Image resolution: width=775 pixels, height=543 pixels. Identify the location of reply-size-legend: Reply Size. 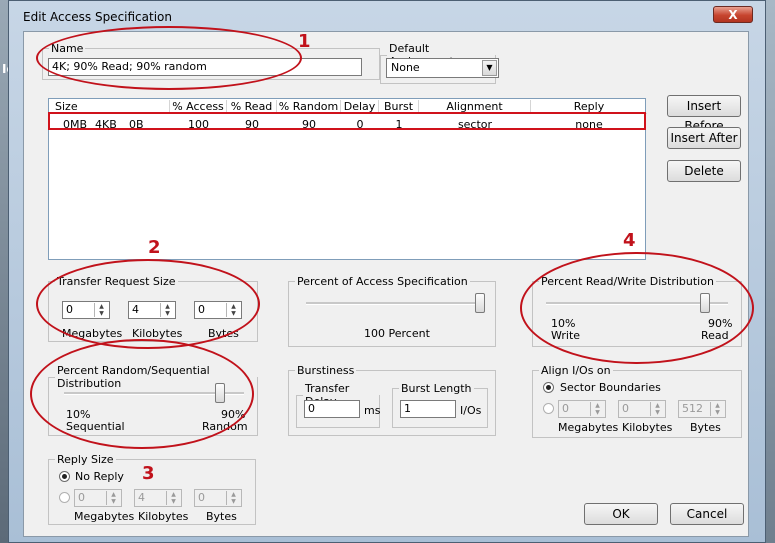
(85, 459).